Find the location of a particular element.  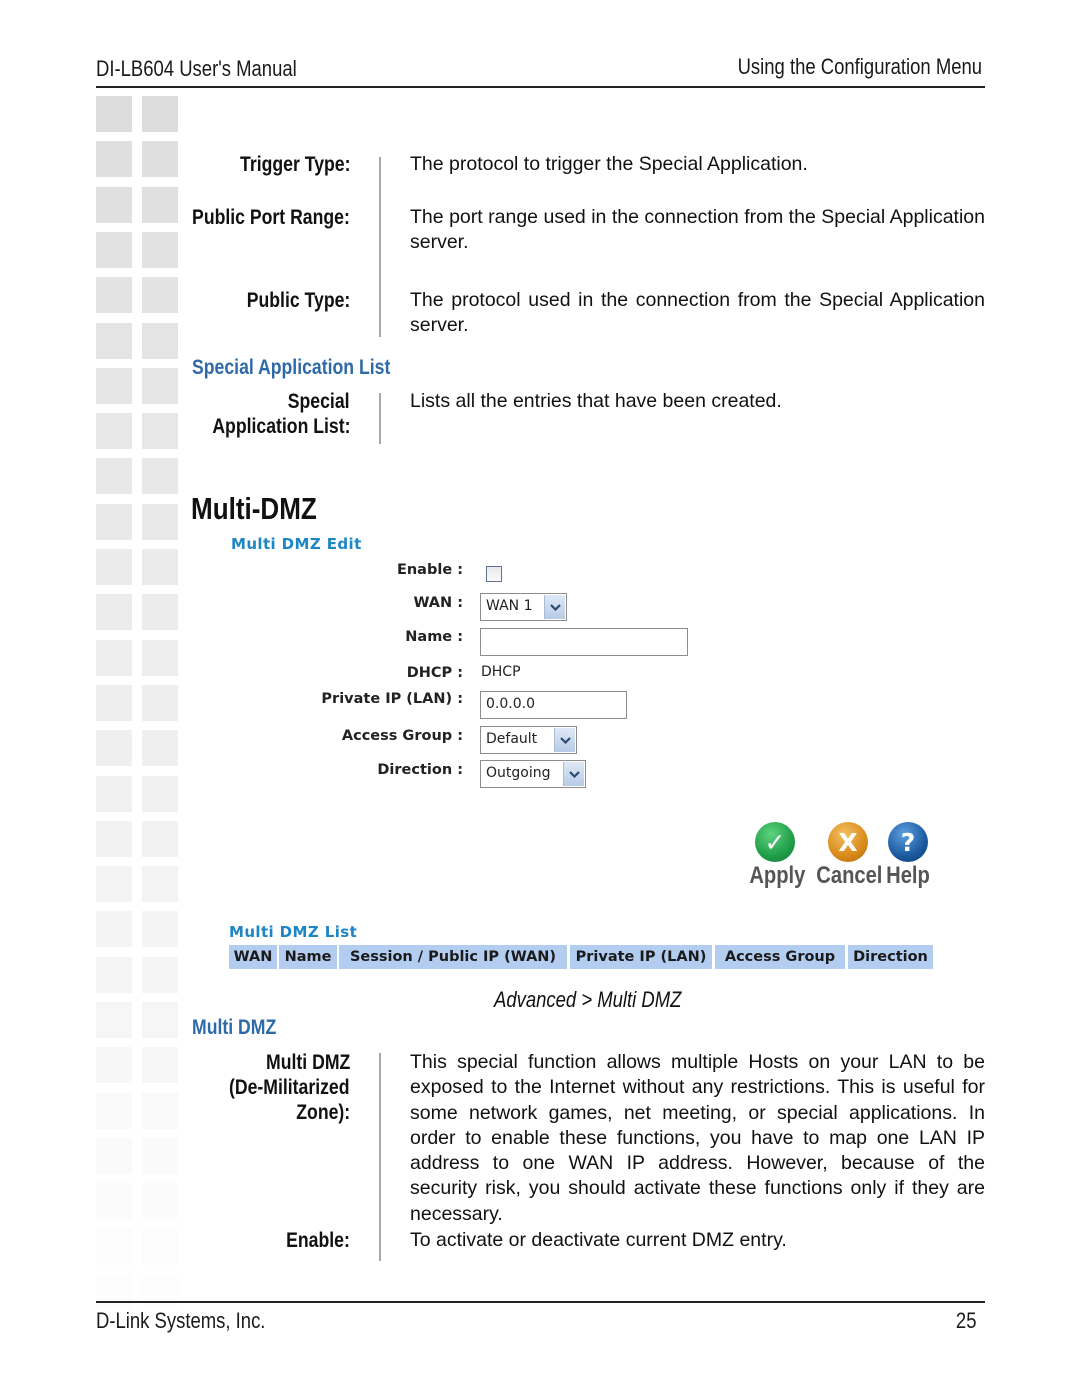

page-number: 25 is located at coordinates (965, 1320).